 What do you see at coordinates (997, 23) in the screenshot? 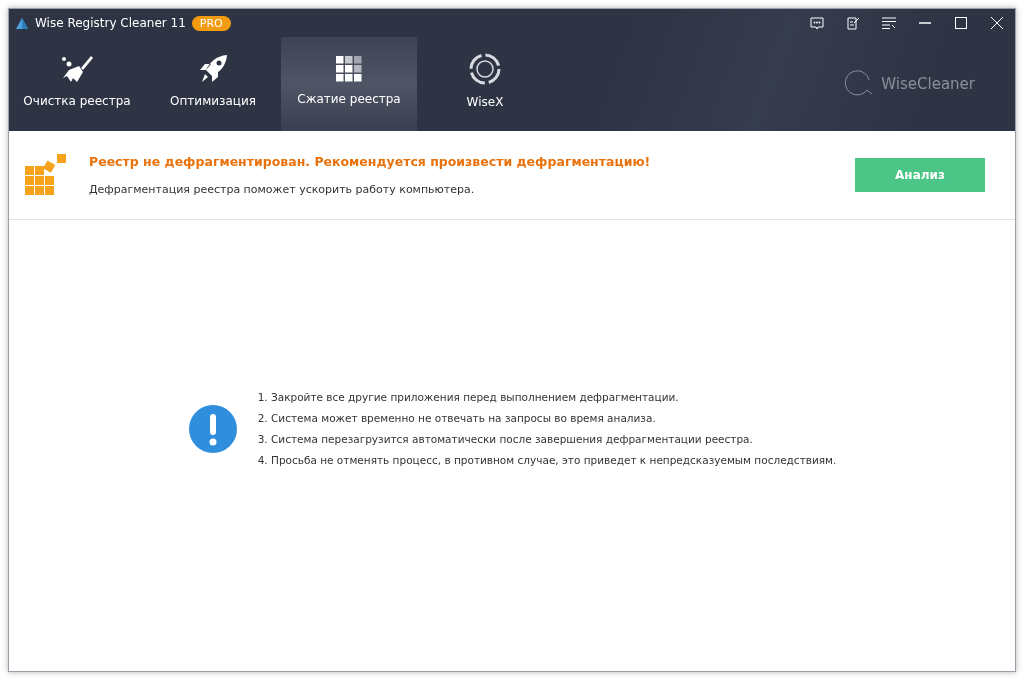
I see `close-icon` at bounding box center [997, 23].